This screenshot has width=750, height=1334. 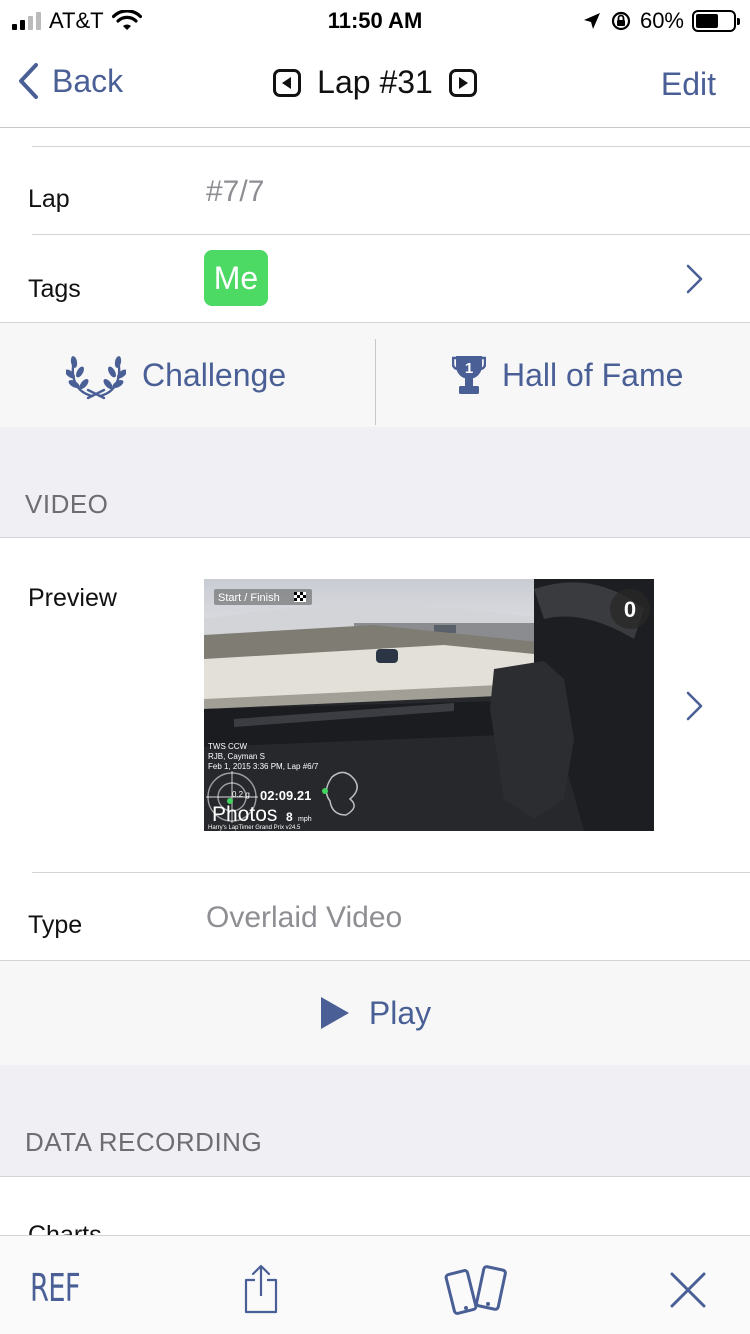 I want to click on tags-row: Tags, so click(x=375, y=278).